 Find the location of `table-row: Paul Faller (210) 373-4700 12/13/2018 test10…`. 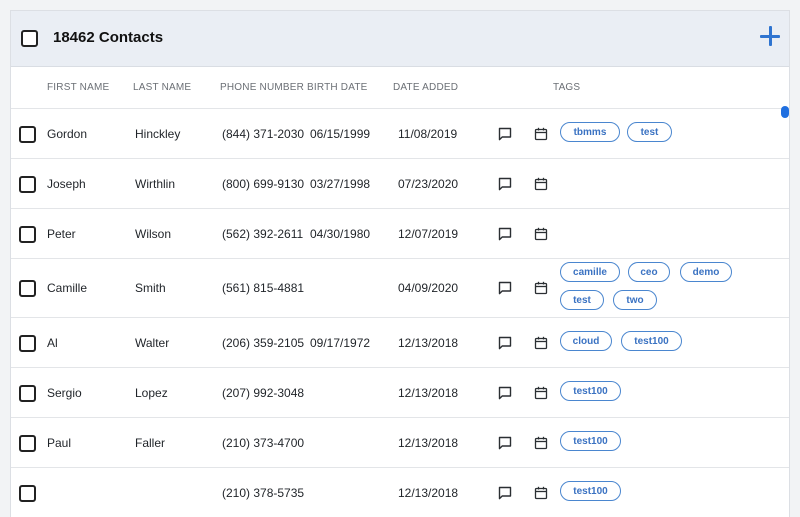

table-row: Paul Faller (210) 373-4700 12/13/2018 test10… is located at coordinates (400, 443).